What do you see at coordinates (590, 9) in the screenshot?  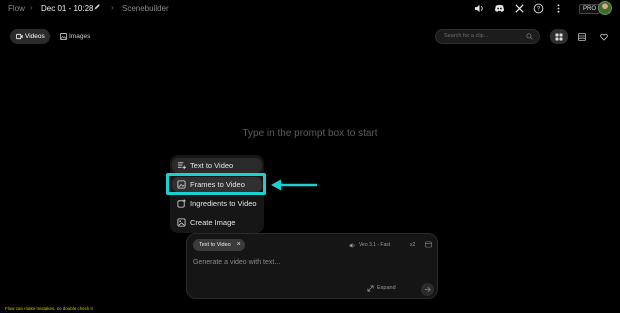 I see `plan-badge: PRO` at bounding box center [590, 9].